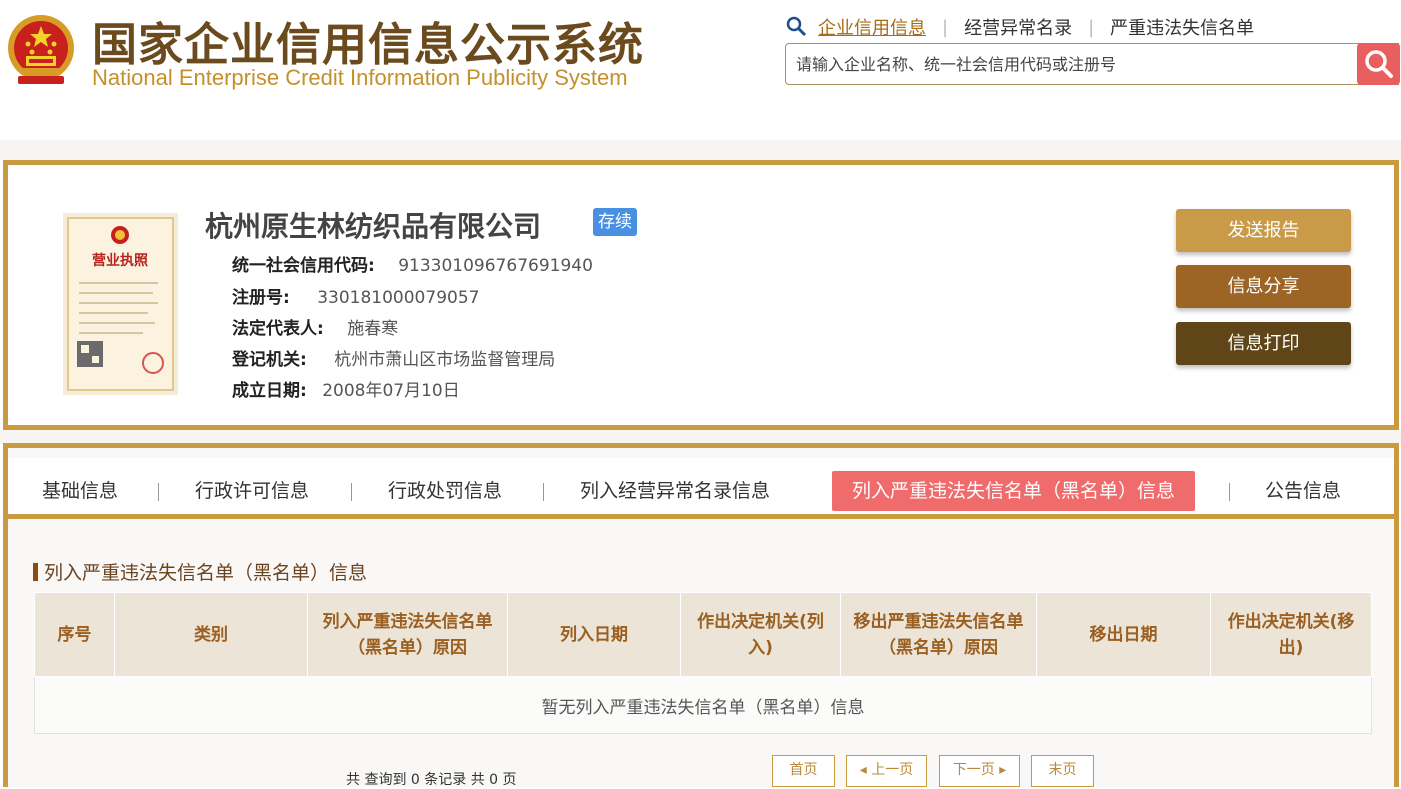  What do you see at coordinates (1303, 491) in the screenshot?
I see `tab-announcements: 公告信息` at bounding box center [1303, 491].